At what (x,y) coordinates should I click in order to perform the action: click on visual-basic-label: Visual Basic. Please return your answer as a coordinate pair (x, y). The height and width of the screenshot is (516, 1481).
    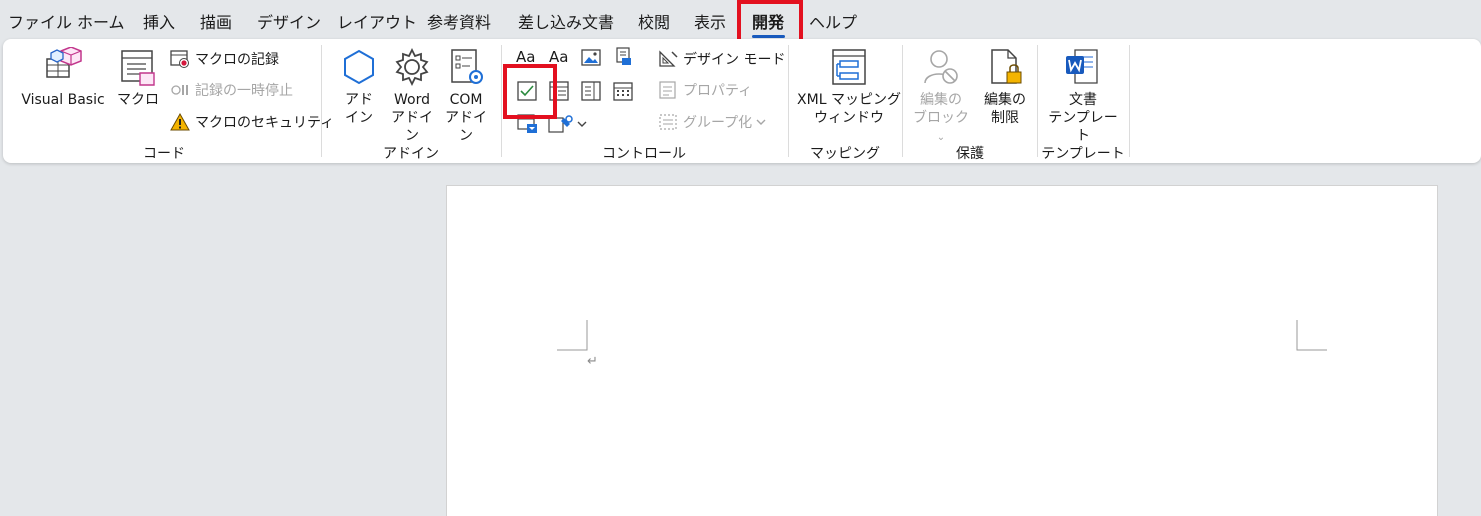
    Looking at the image, I should click on (63, 100).